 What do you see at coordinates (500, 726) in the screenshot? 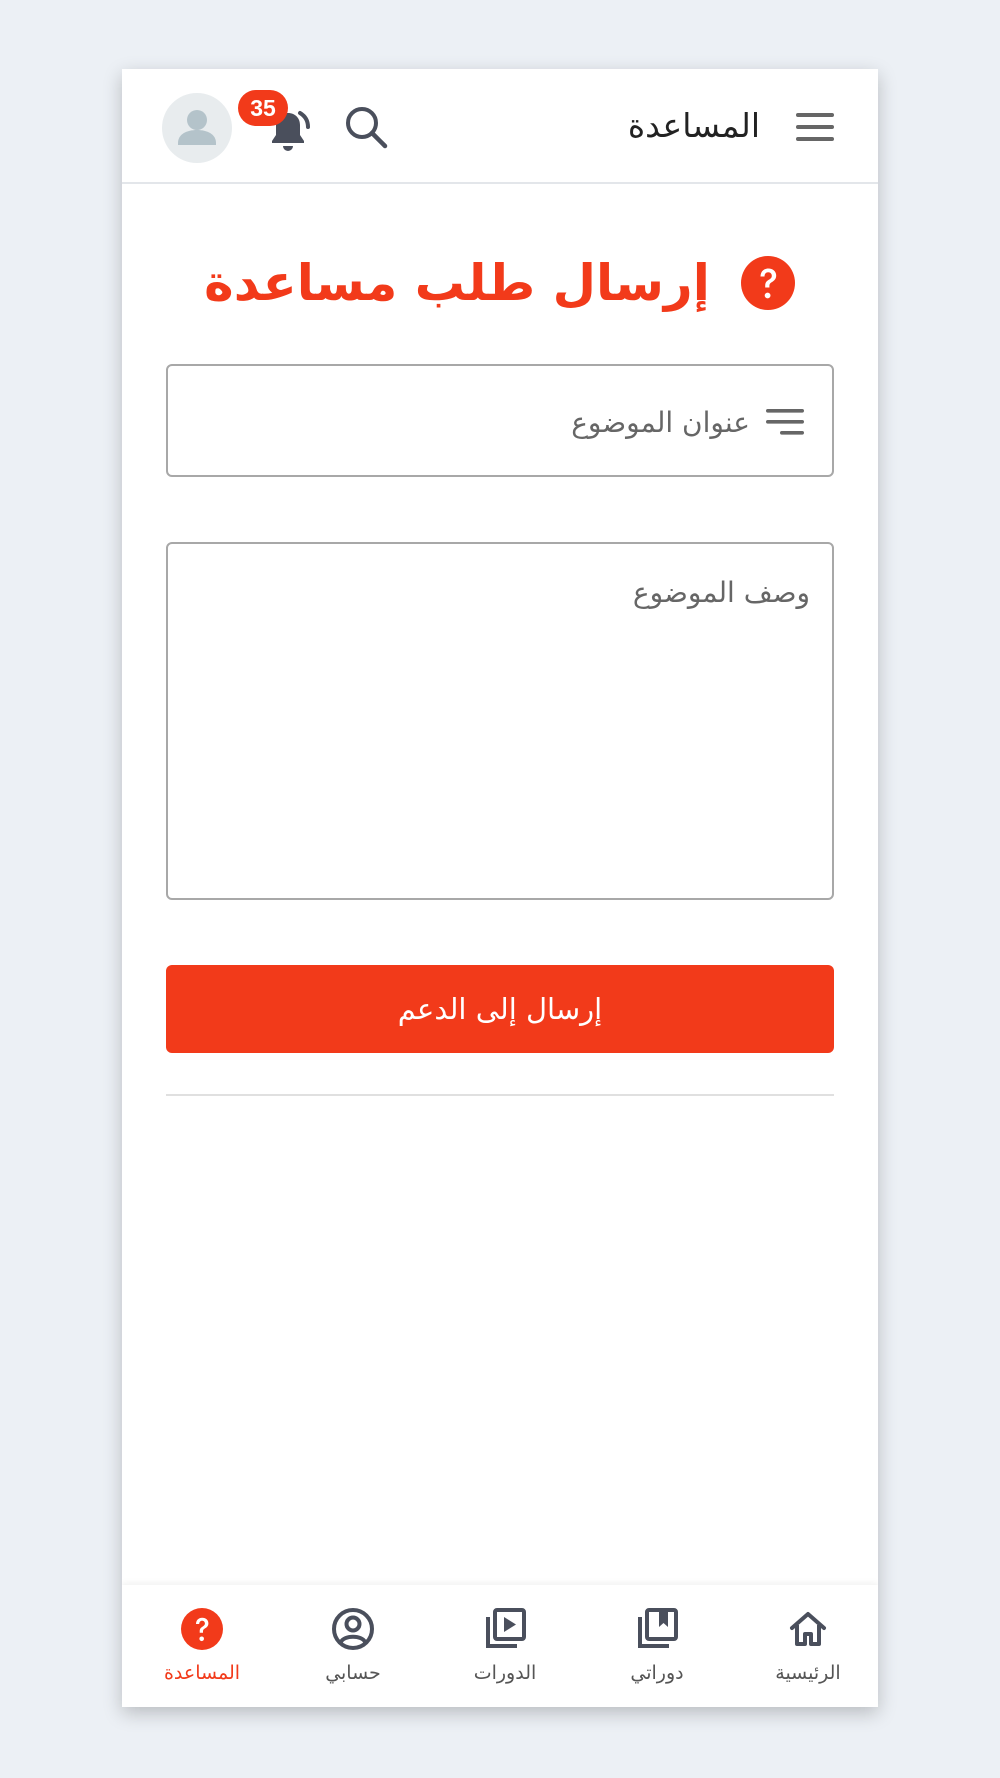
I see `description-textarea` at bounding box center [500, 726].